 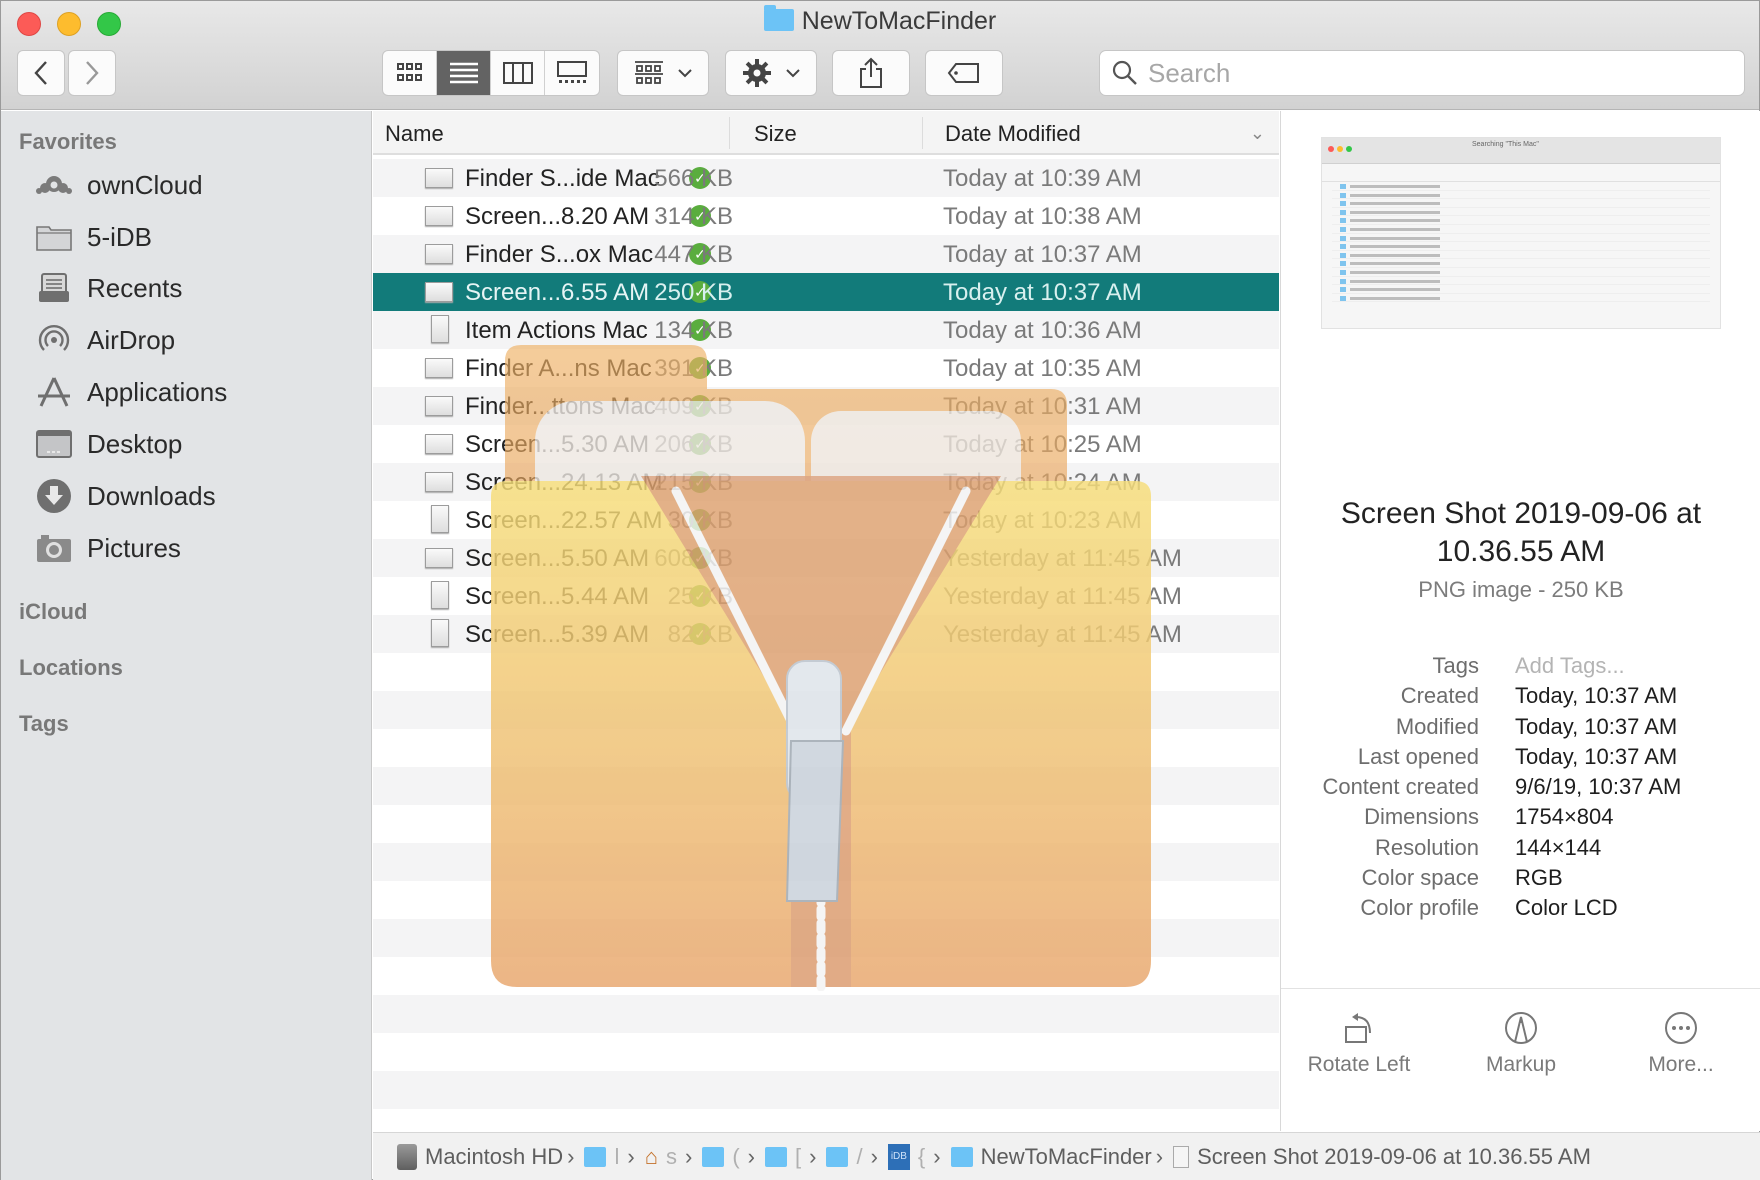 I want to click on sidebar-item-downloads: Downloads, so click(x=125, y=496).